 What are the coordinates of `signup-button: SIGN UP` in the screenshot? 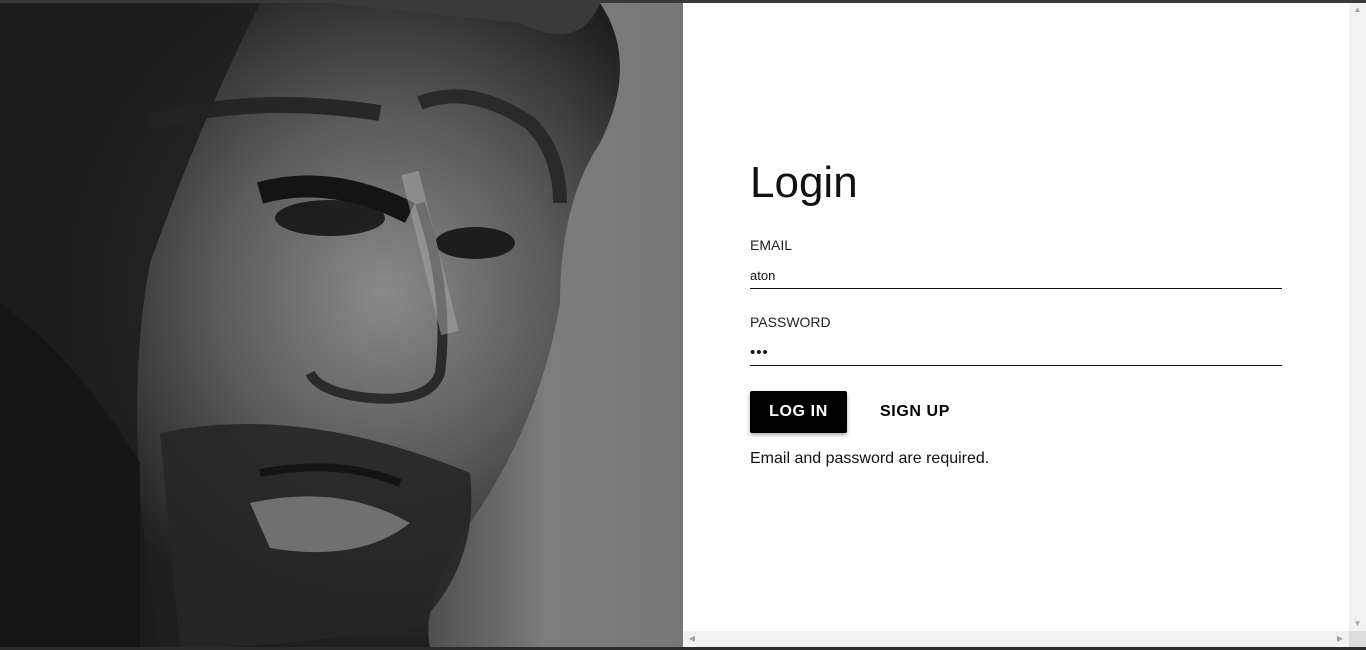 It's located at (915, 412).